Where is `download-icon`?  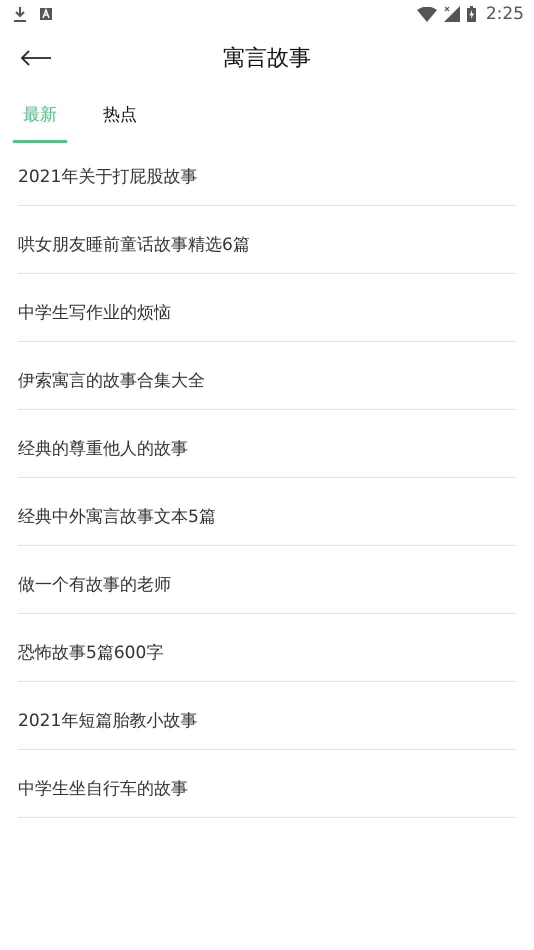 download-icon is located at coordinates (20, 14).